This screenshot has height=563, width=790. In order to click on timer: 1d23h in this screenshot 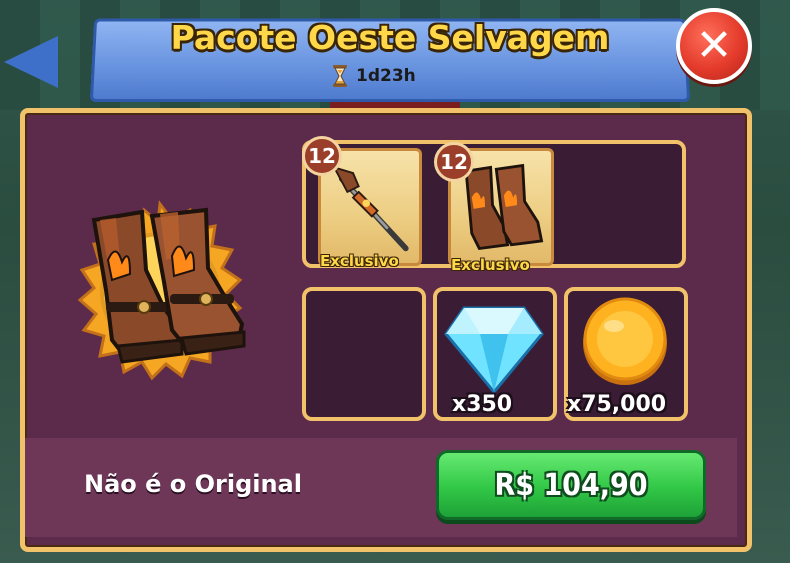, I will do `click(374, 76)`.